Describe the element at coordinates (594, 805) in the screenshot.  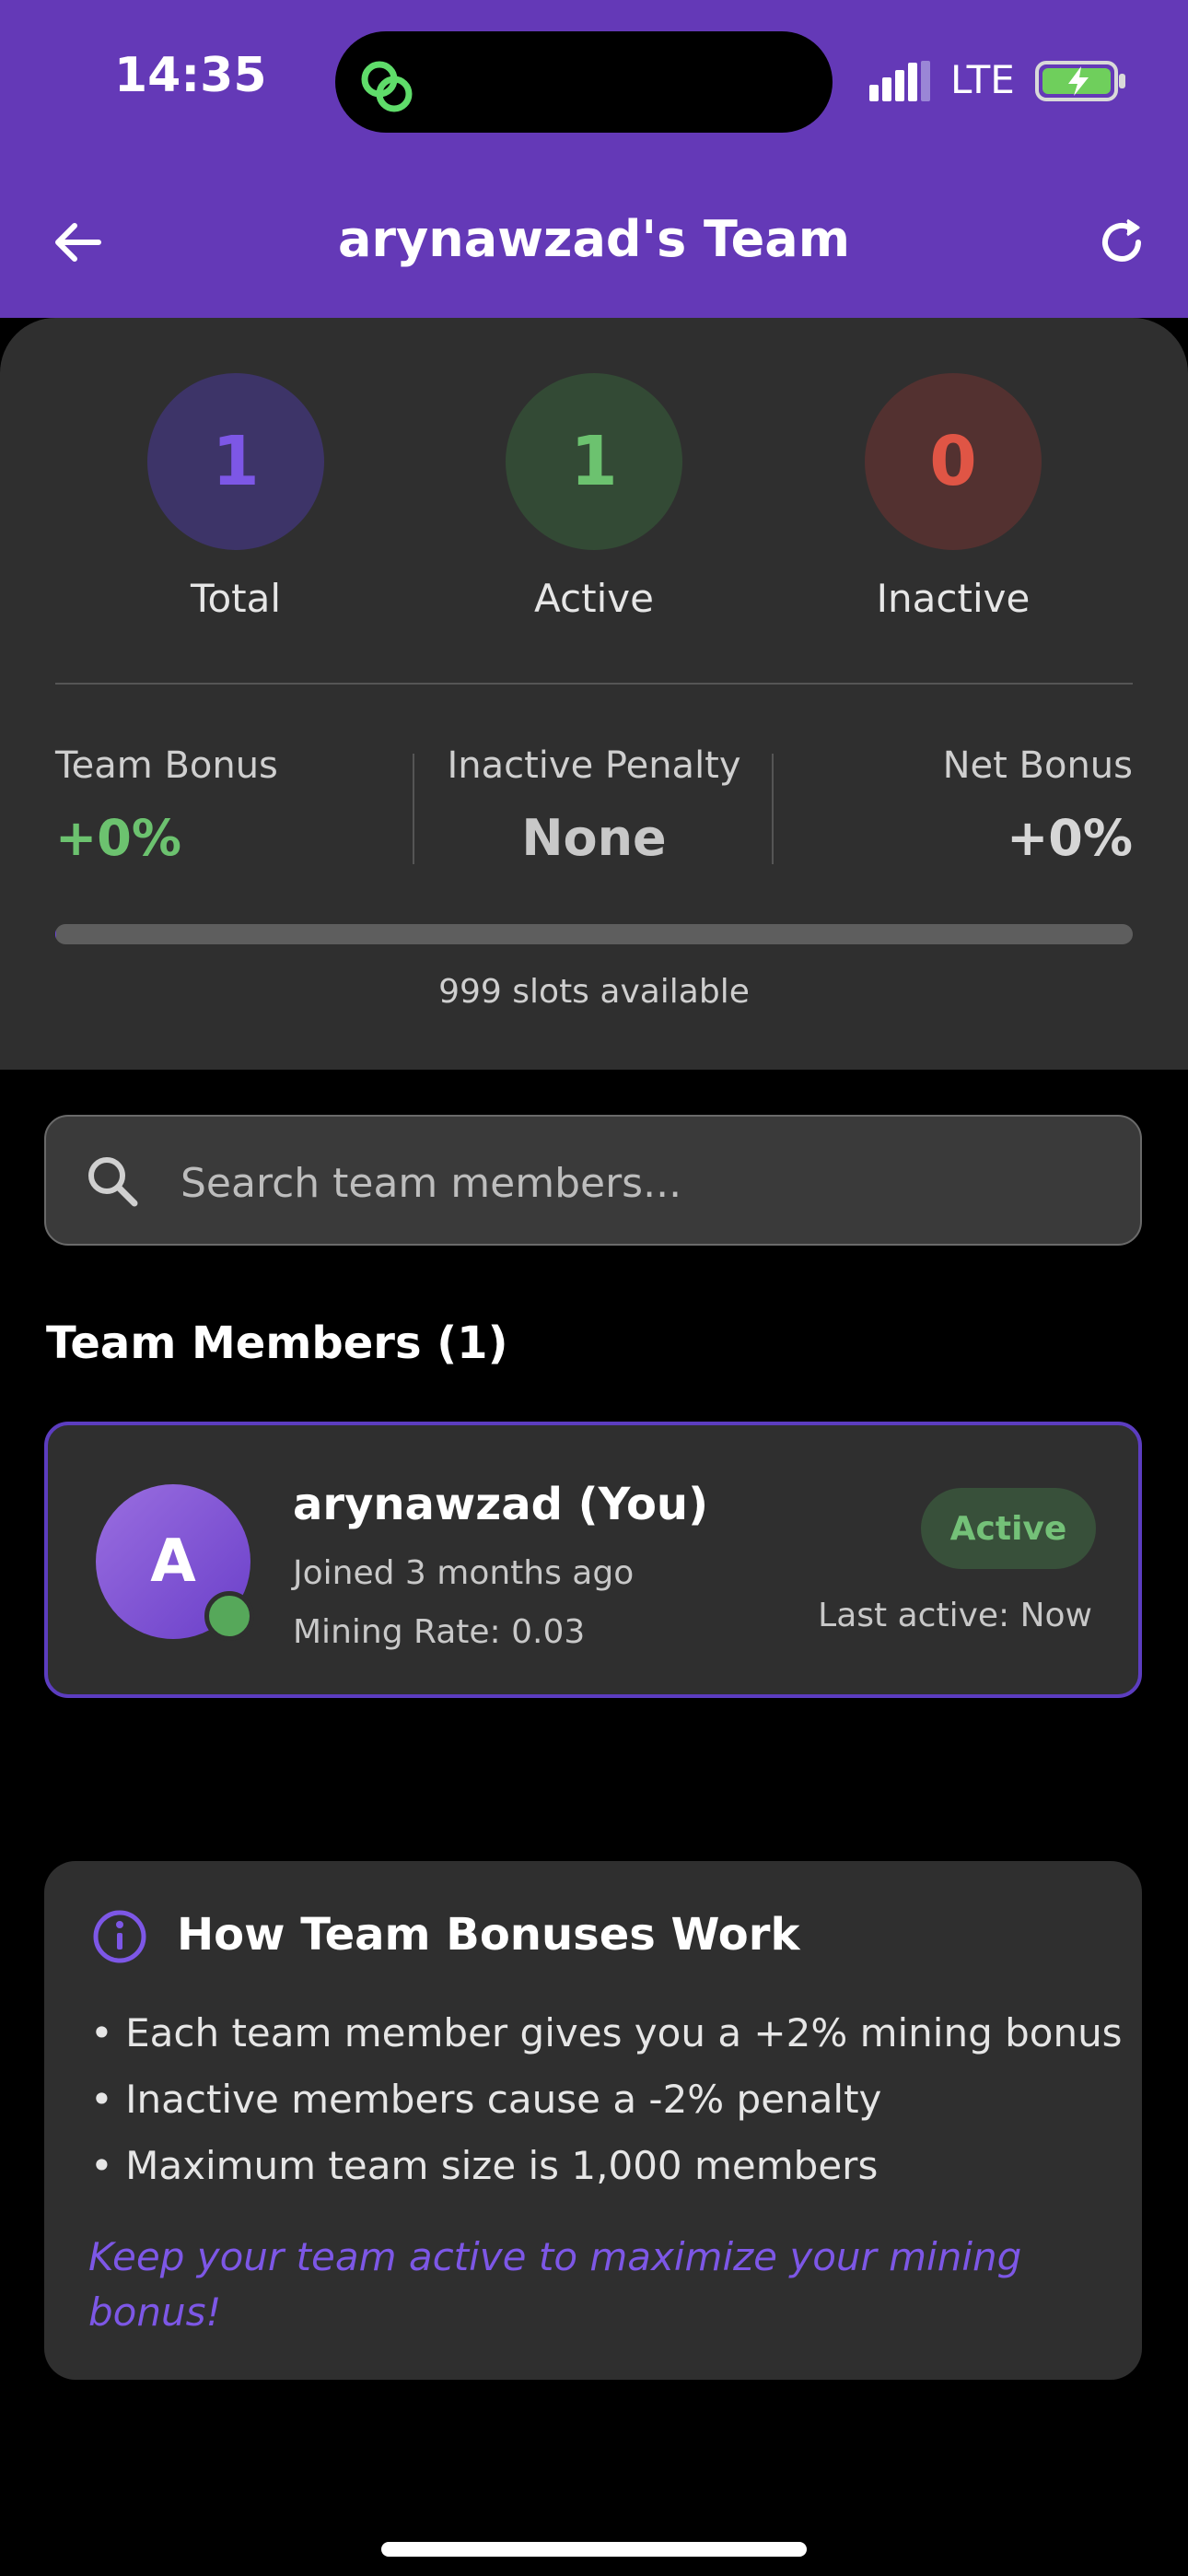
I see `inactive-penalty: Inactive Penalty None` at that location.